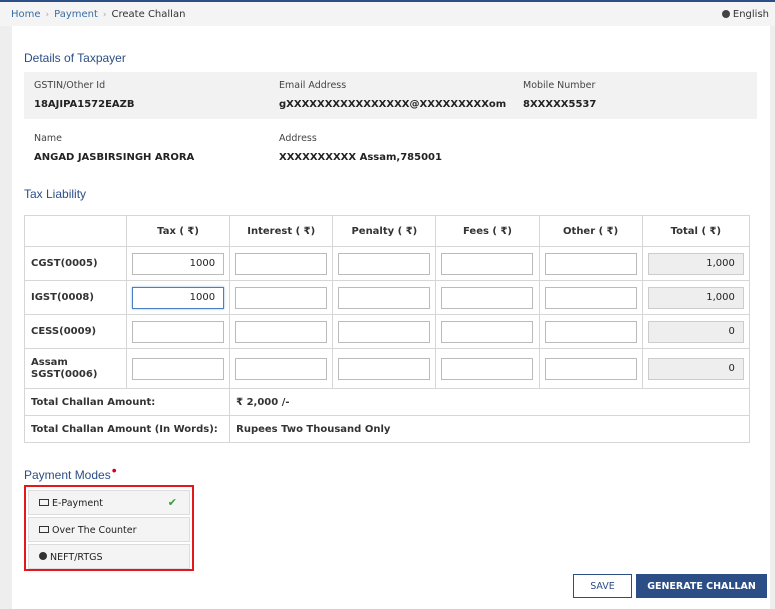  Describe the element at coordinates (590, 231) in the screenshot. I see `other-header: Other ( ₹)` at that location.